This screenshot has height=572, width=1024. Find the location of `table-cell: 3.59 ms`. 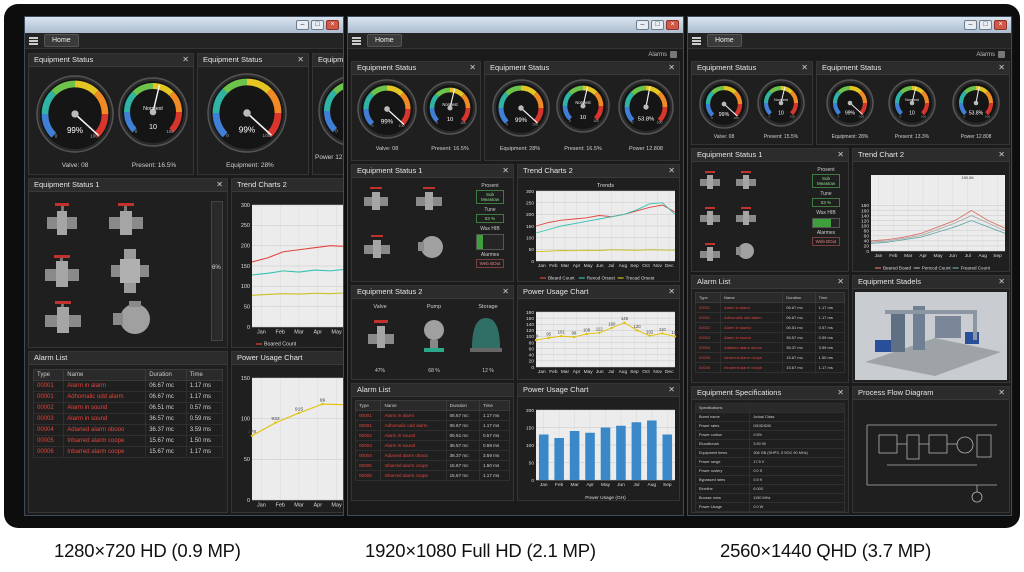

table-cell: 3.59 ms is located at coordinates (204, 430).